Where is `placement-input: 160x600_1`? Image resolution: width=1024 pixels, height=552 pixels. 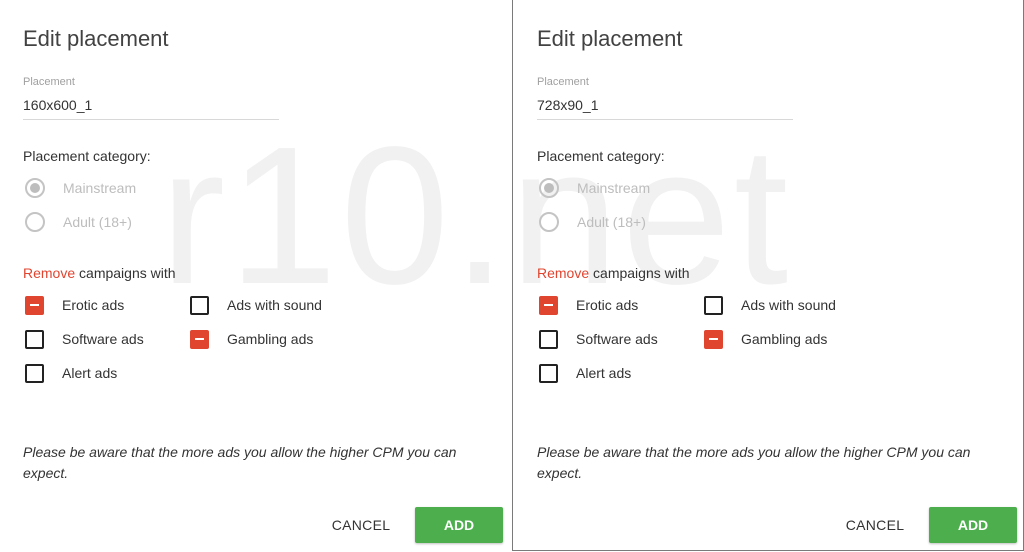 placement-input: 160x600_1 is located at coordinates (151, 107).